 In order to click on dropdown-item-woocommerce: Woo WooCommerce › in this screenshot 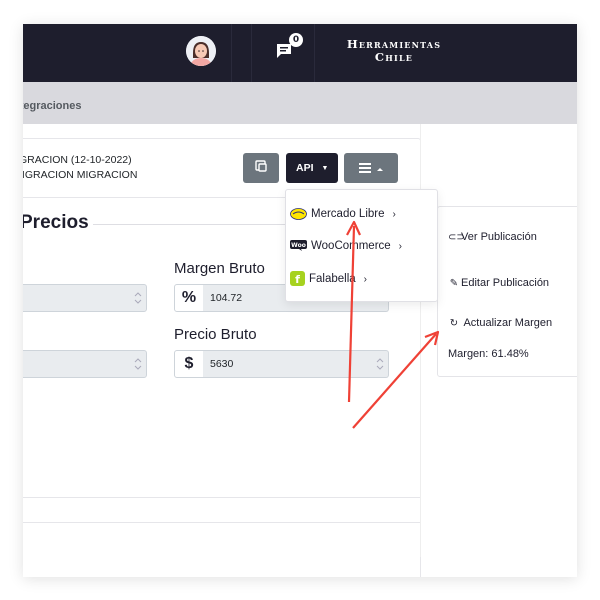, I will do `click(346, 246)`.